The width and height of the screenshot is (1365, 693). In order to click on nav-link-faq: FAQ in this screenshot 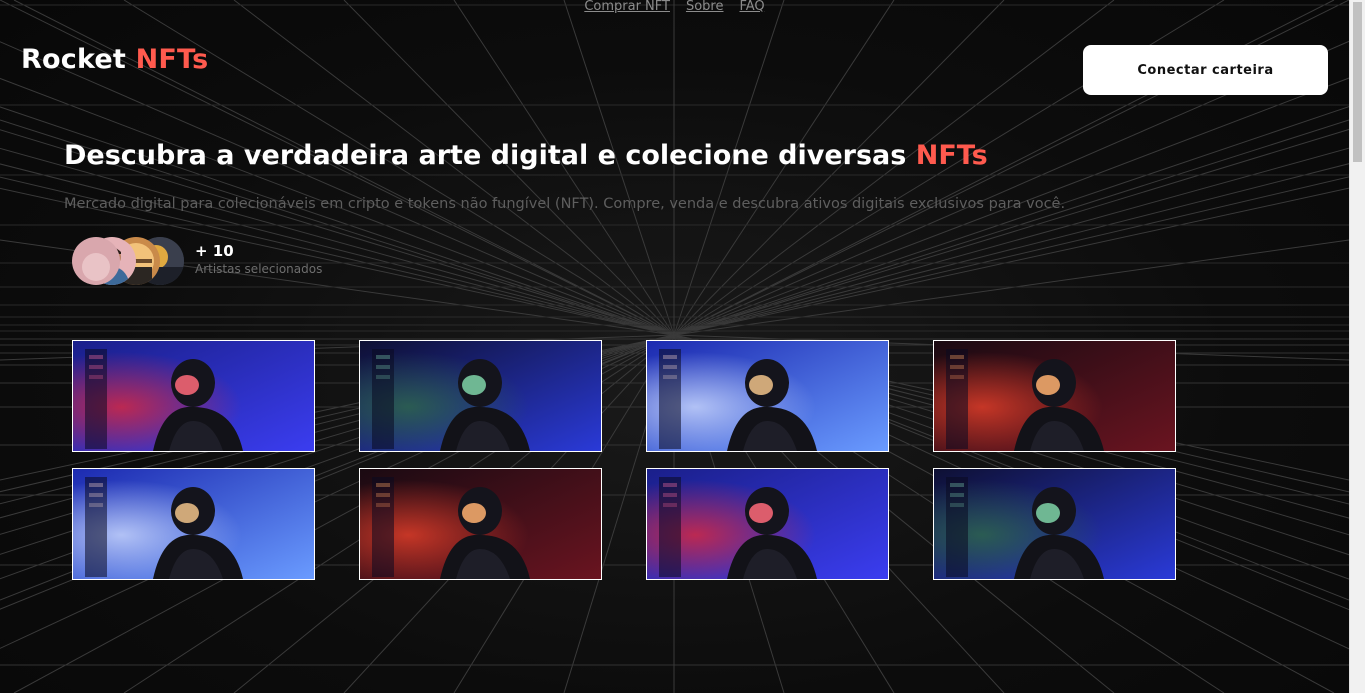, I will do `click(751, 8)`.